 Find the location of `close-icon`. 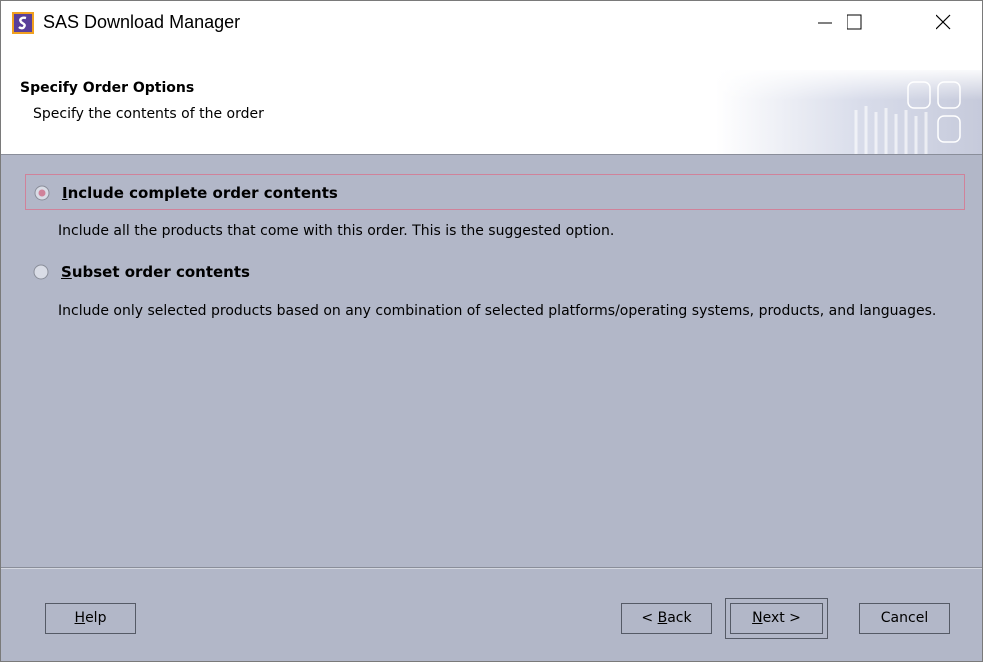

close-icon is located at coordinates (943, 22).